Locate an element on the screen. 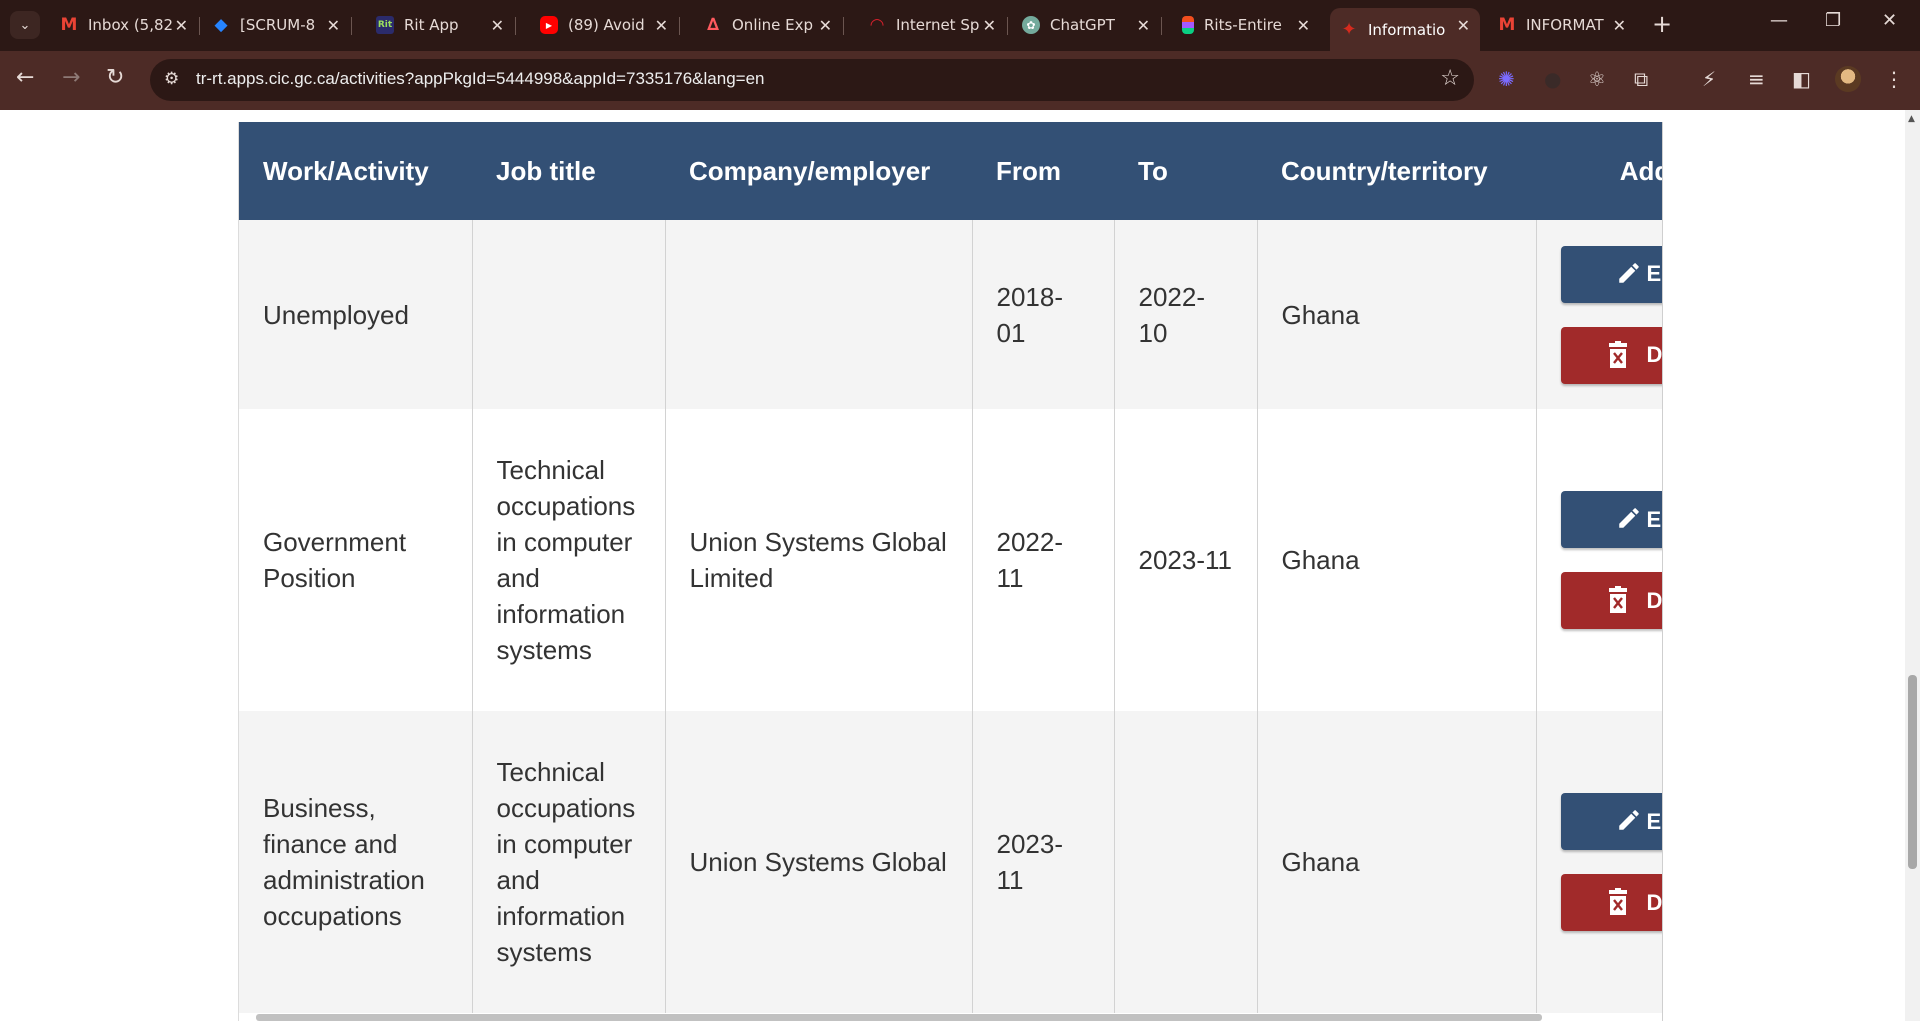 The height and width of the screenshot is (1021, 1920). cell-job-title is located at coordinates (569, 314).